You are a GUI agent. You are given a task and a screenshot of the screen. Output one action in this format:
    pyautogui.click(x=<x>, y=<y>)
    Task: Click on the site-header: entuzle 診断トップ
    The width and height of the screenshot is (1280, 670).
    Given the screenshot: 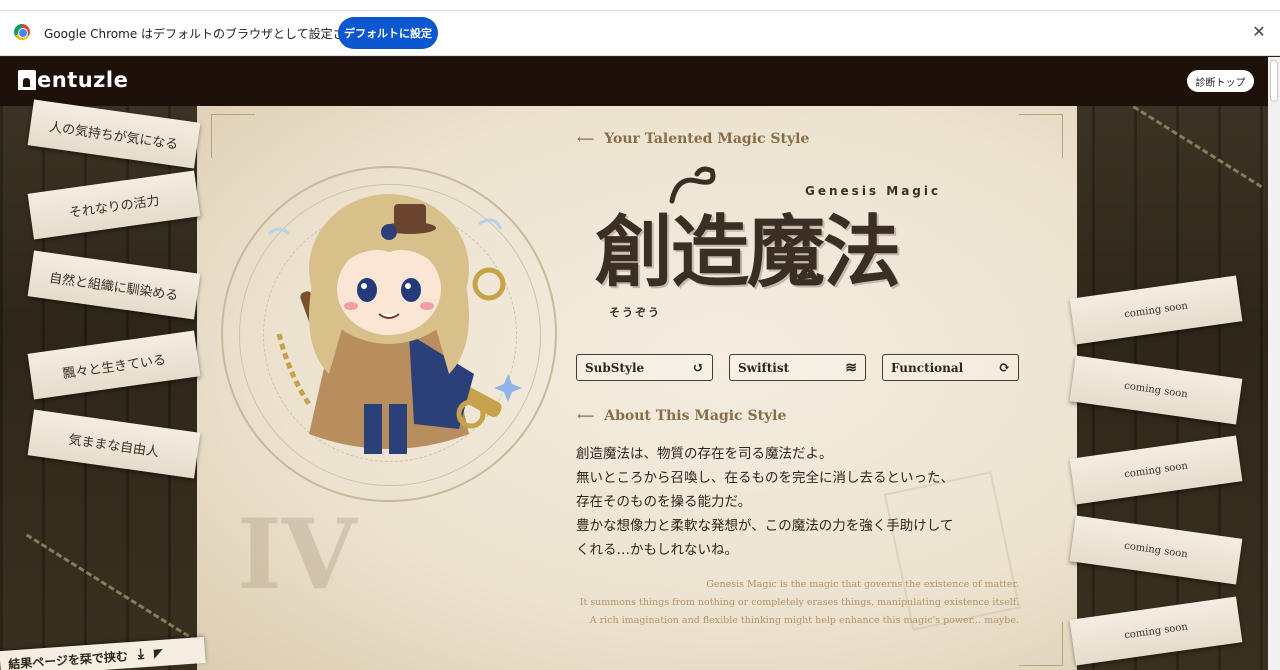 What is the action you would take?
    pyautogui.click(x=634, y=81)
    